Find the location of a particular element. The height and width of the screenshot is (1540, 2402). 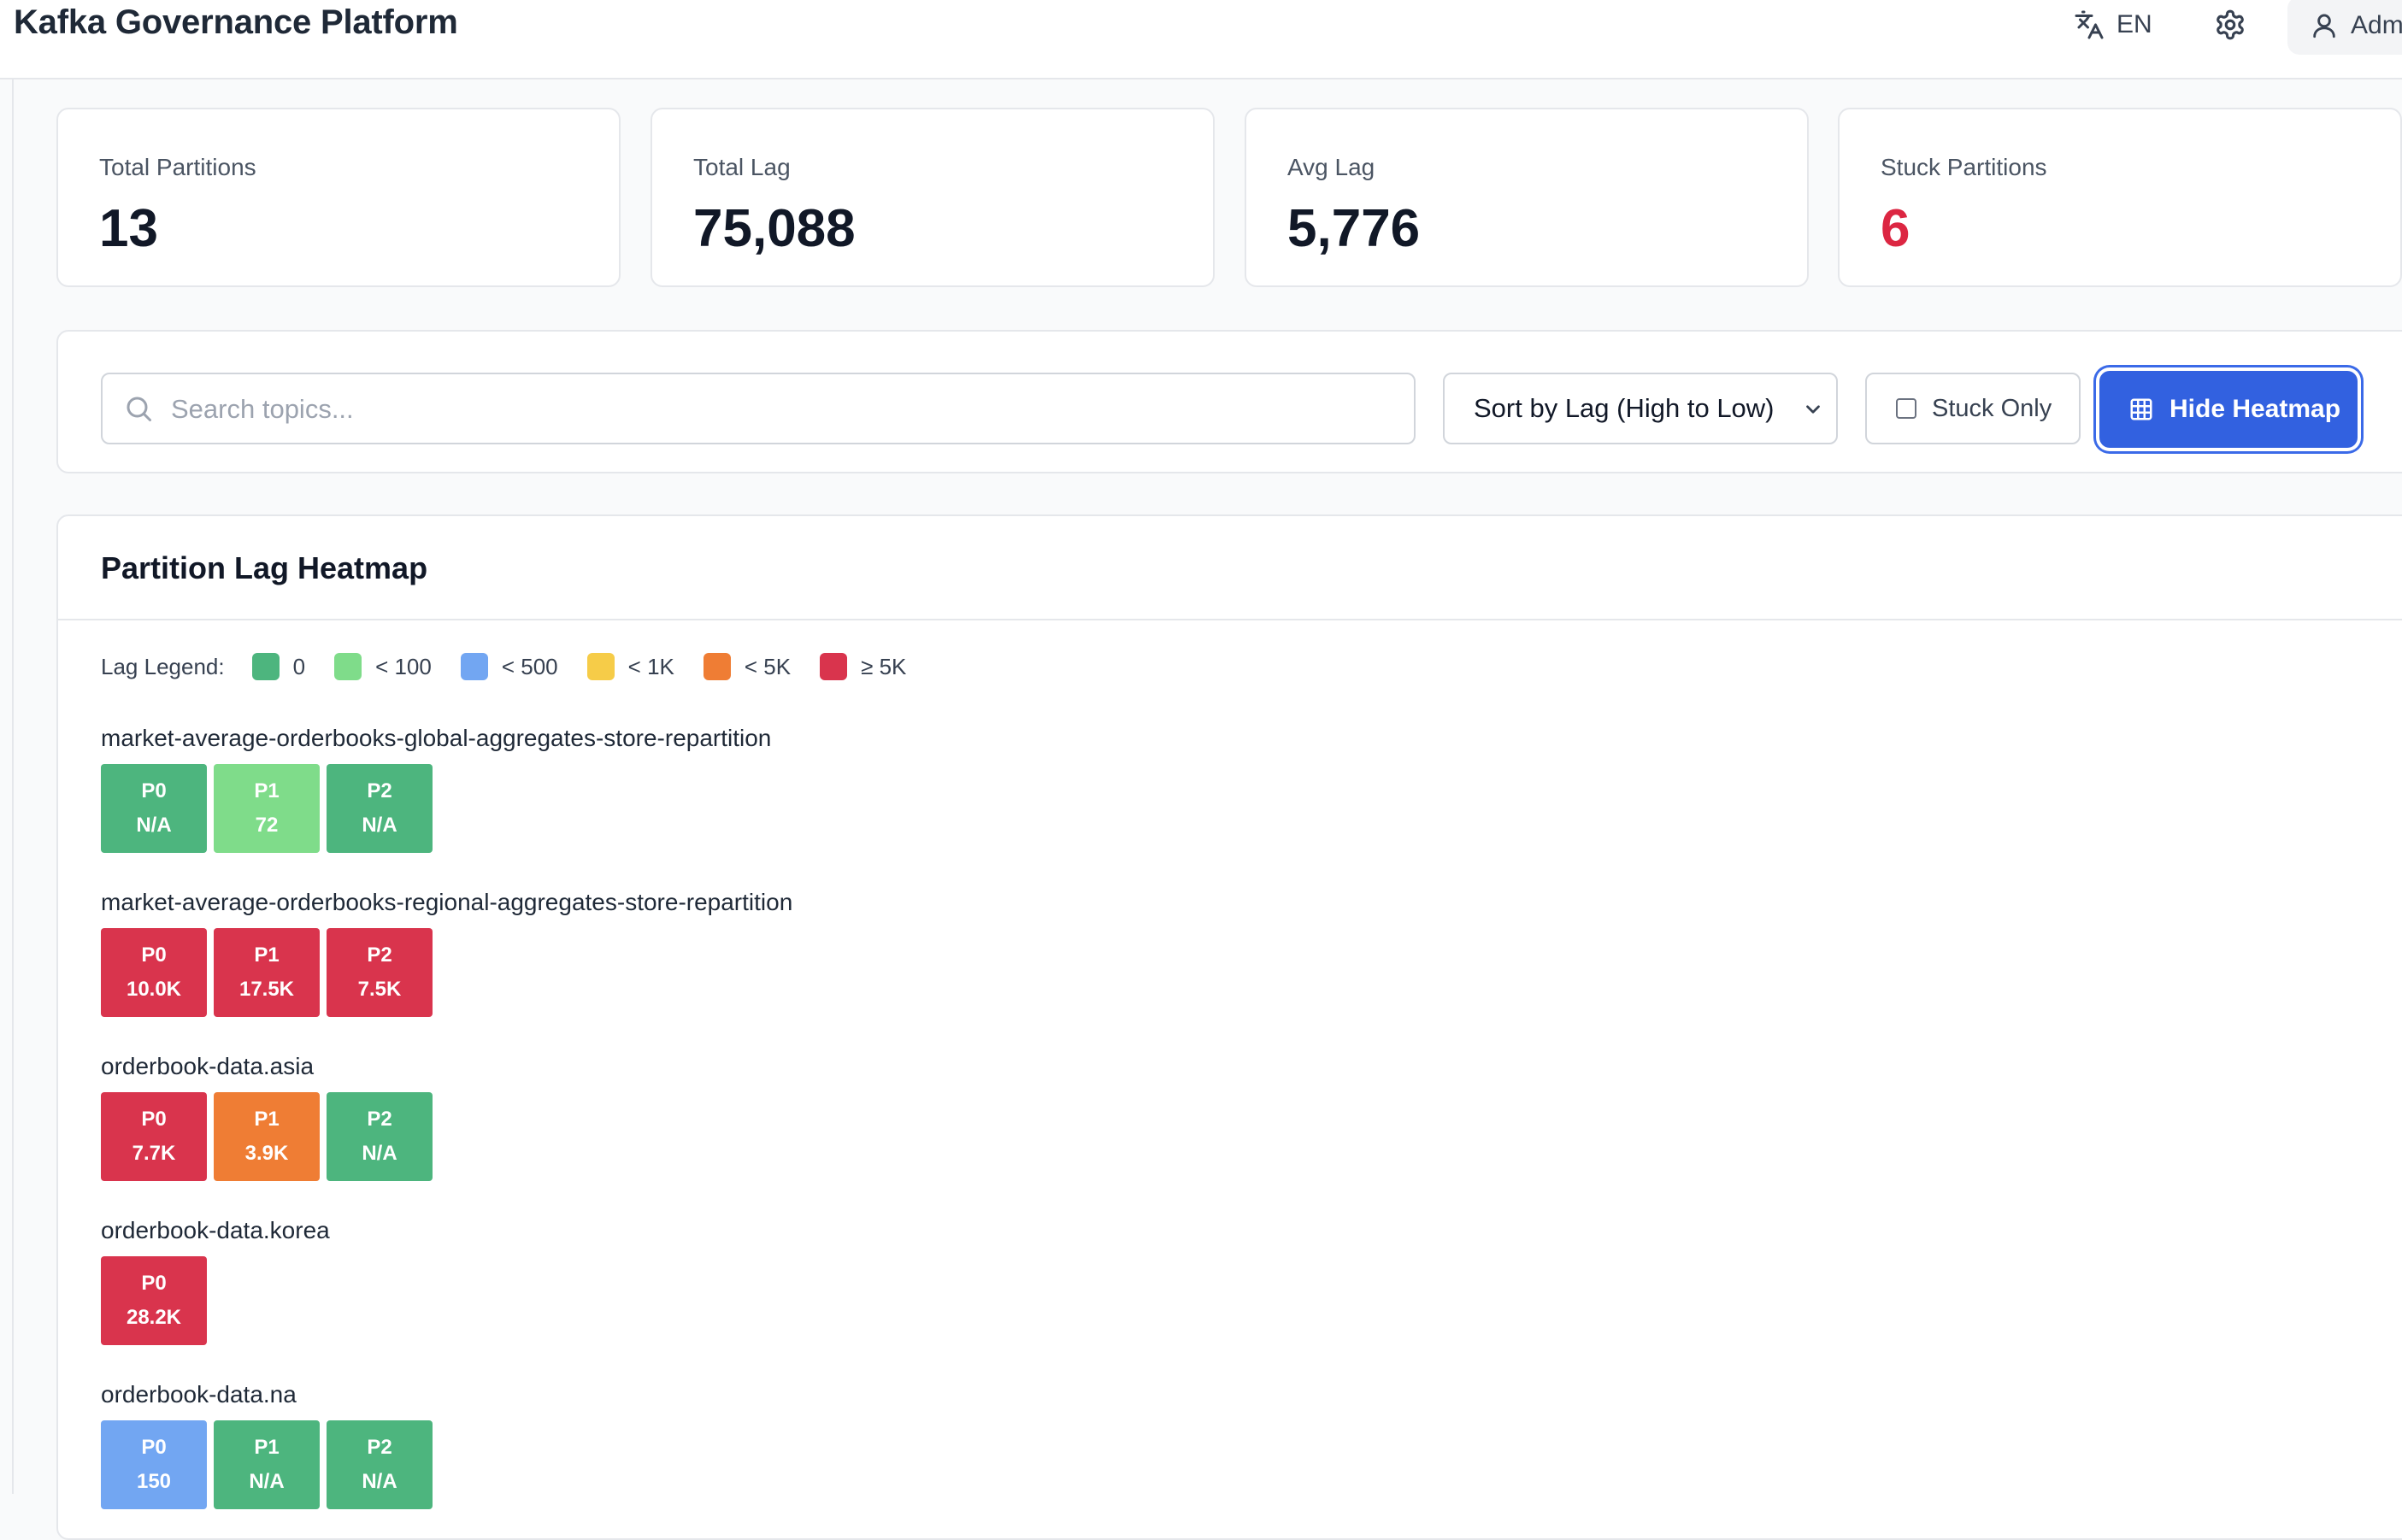

legend-item: 0 is located at coordinates (278, 666).